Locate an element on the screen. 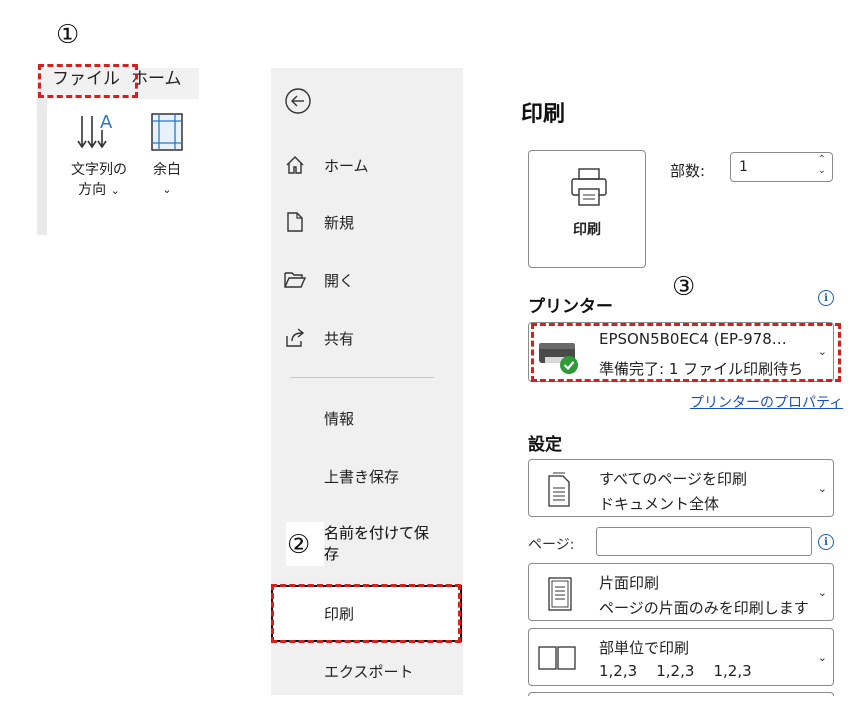  pages-range-dropdown: すべてのページを印刷 ドキュメント全体 ⌄ is located at coordinates (681, 488).